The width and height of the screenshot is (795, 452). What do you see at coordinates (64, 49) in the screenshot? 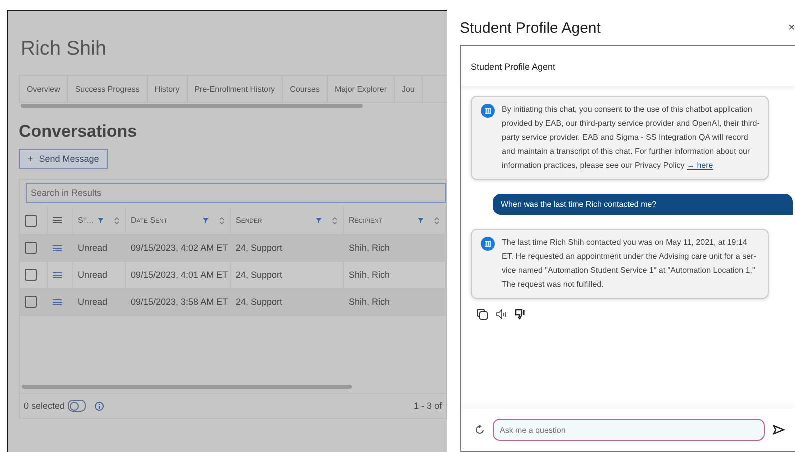
I see `page-title: Rich Shih` at bounding box center [64, 49].